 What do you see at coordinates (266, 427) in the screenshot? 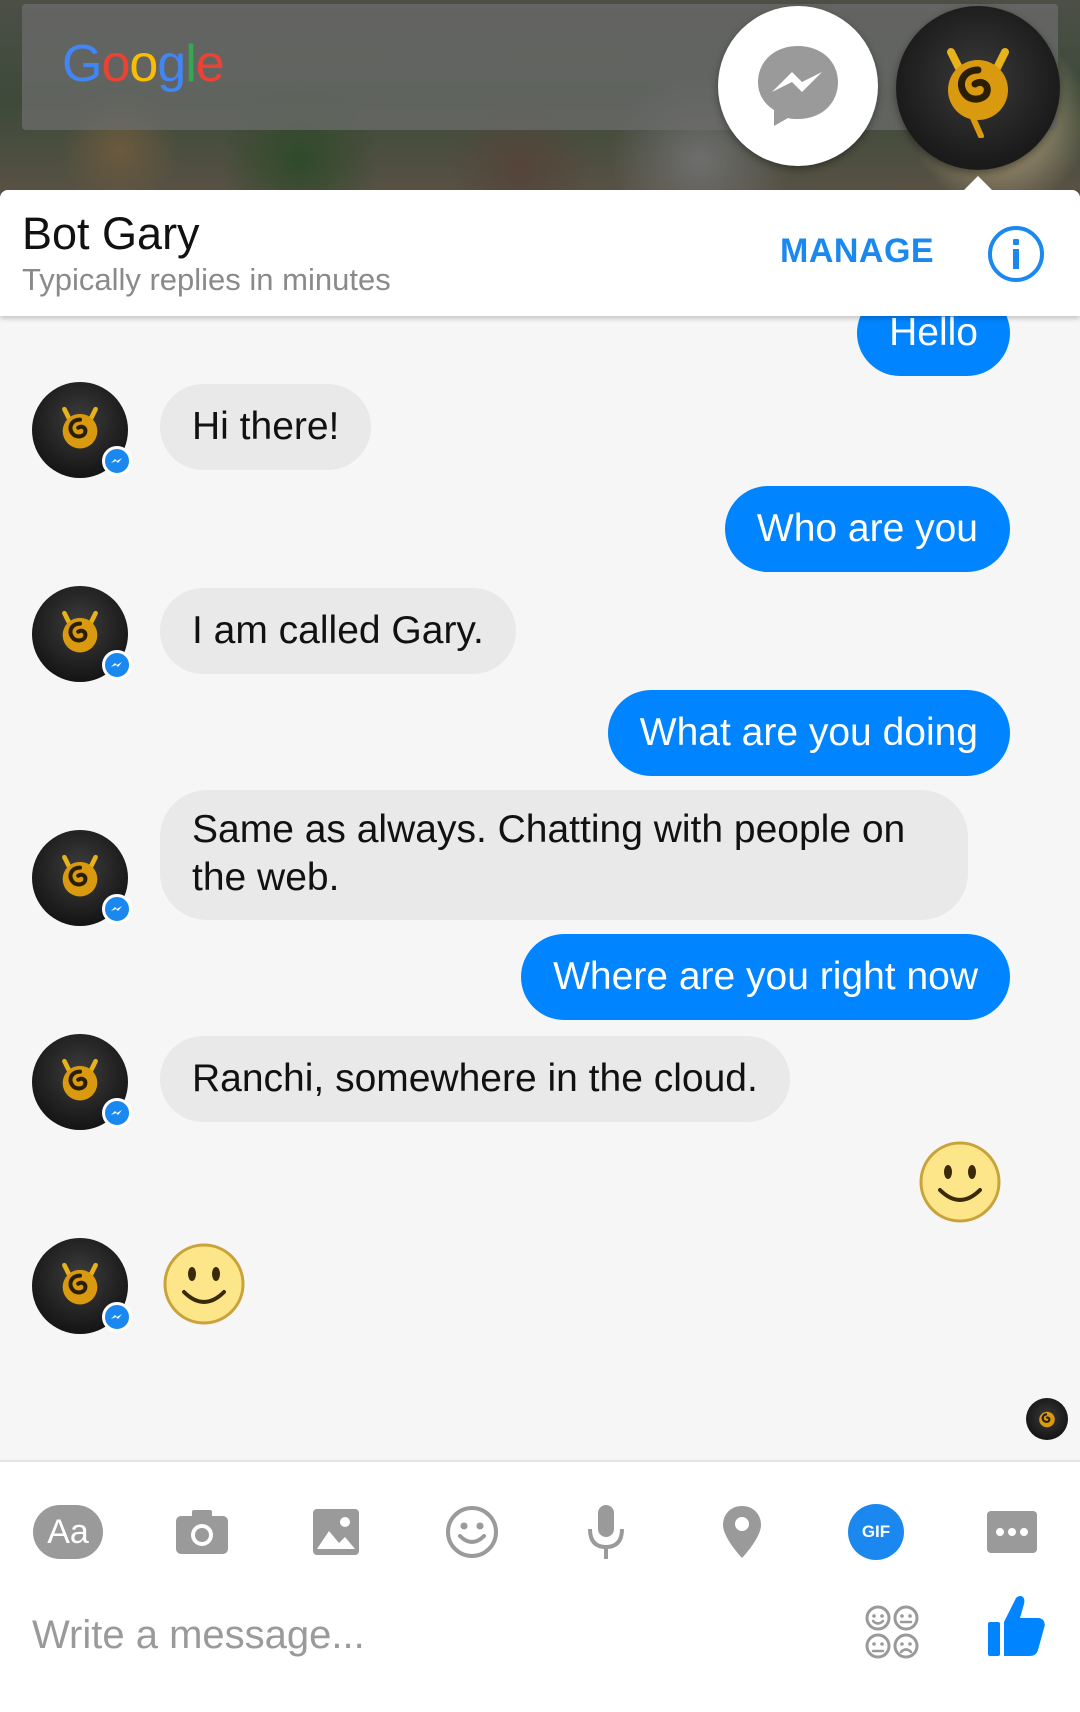
I see `incoming-message: Hi there!` at bounding box center [266, 427].